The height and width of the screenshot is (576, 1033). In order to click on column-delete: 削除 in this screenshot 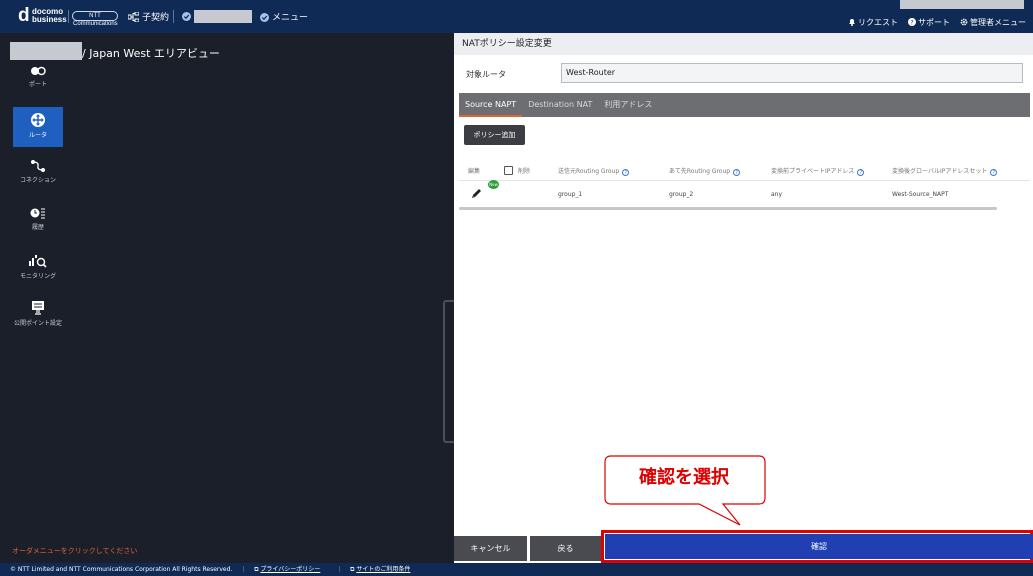, I will do `click(517, 170)`.